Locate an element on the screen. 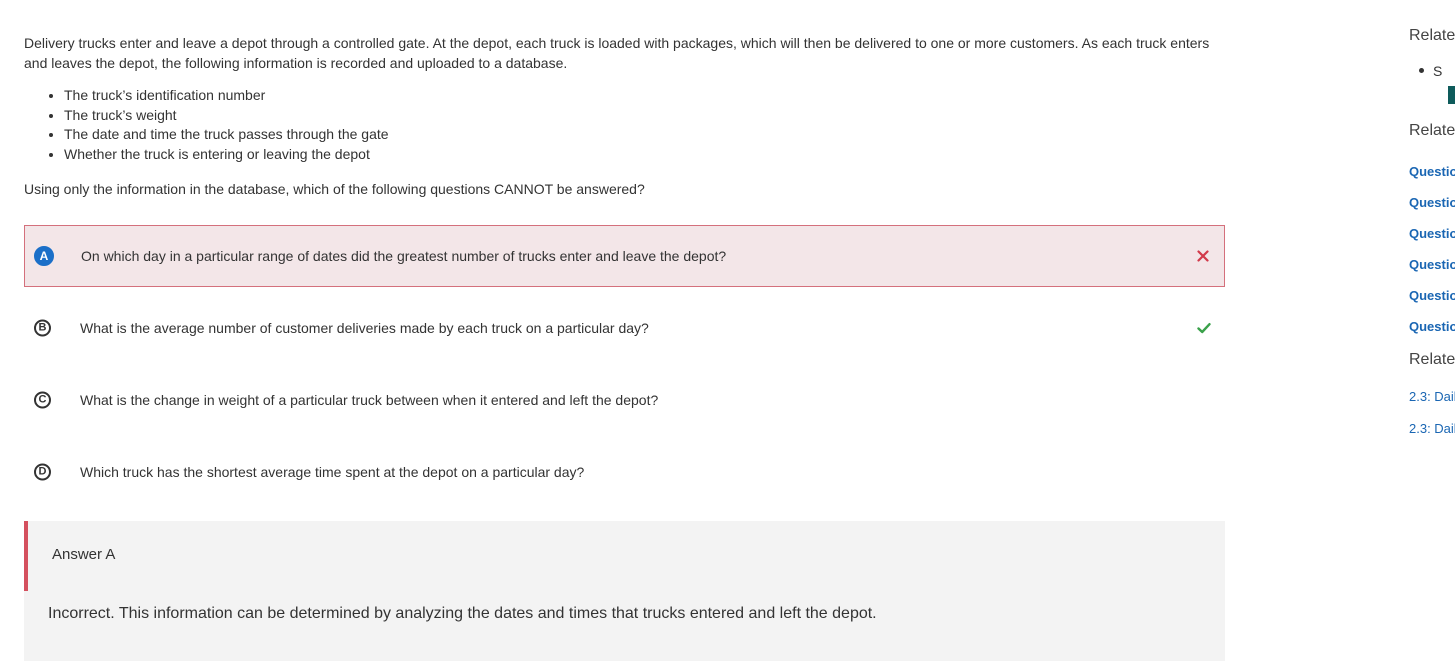  option-letter-b: B is located at coordinates (42, 328).